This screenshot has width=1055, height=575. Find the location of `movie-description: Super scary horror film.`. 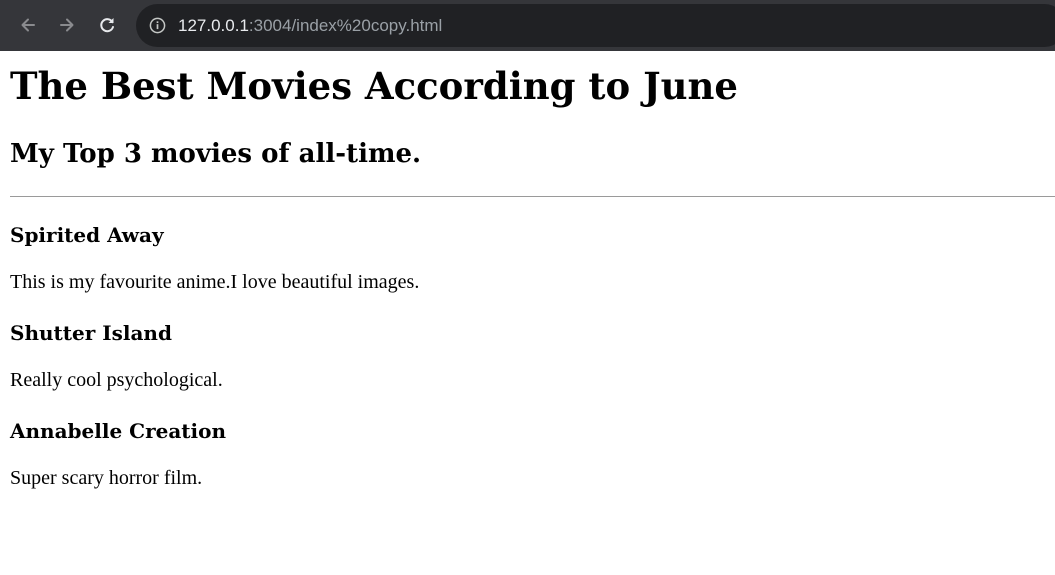

movie-description: Super scary horror film. is located at coordinates (106, 478).